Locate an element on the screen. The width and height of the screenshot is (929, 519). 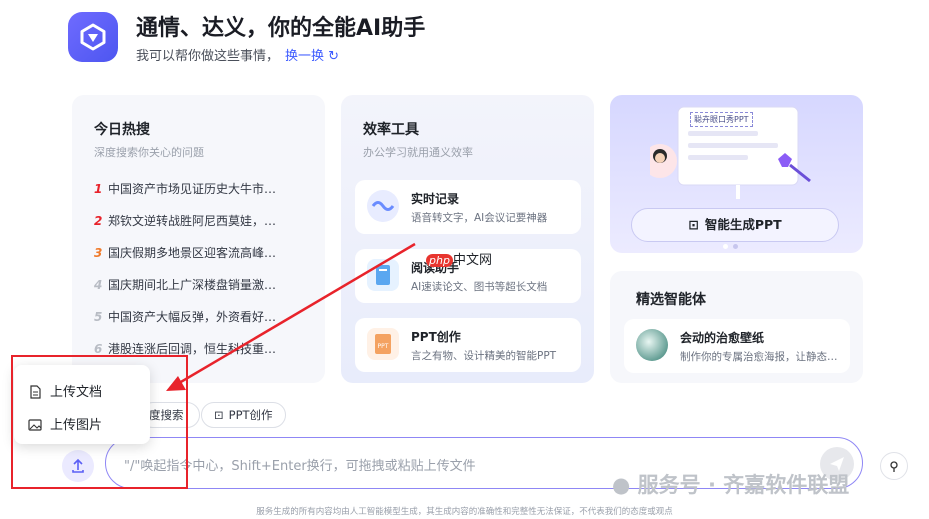
hot-rank-number: 2 is located at coordinates (98, 221).